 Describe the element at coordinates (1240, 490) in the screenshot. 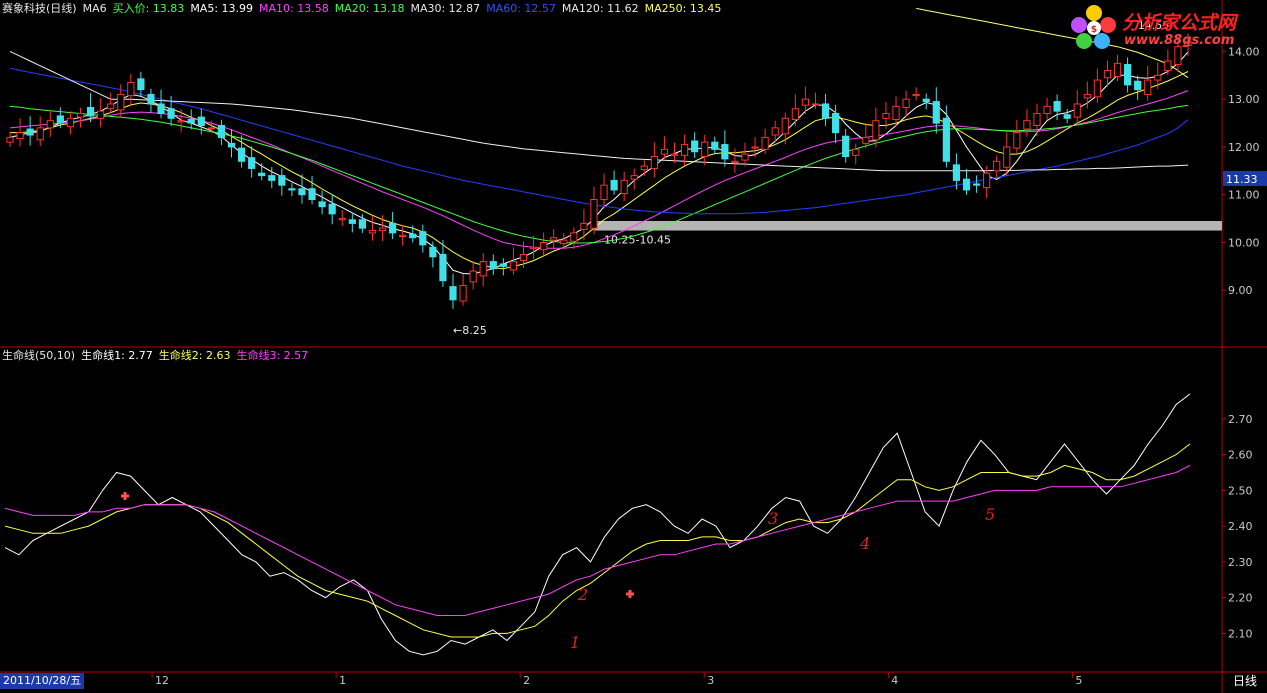

I see `indicator-tick-label: 2.50` at that location.